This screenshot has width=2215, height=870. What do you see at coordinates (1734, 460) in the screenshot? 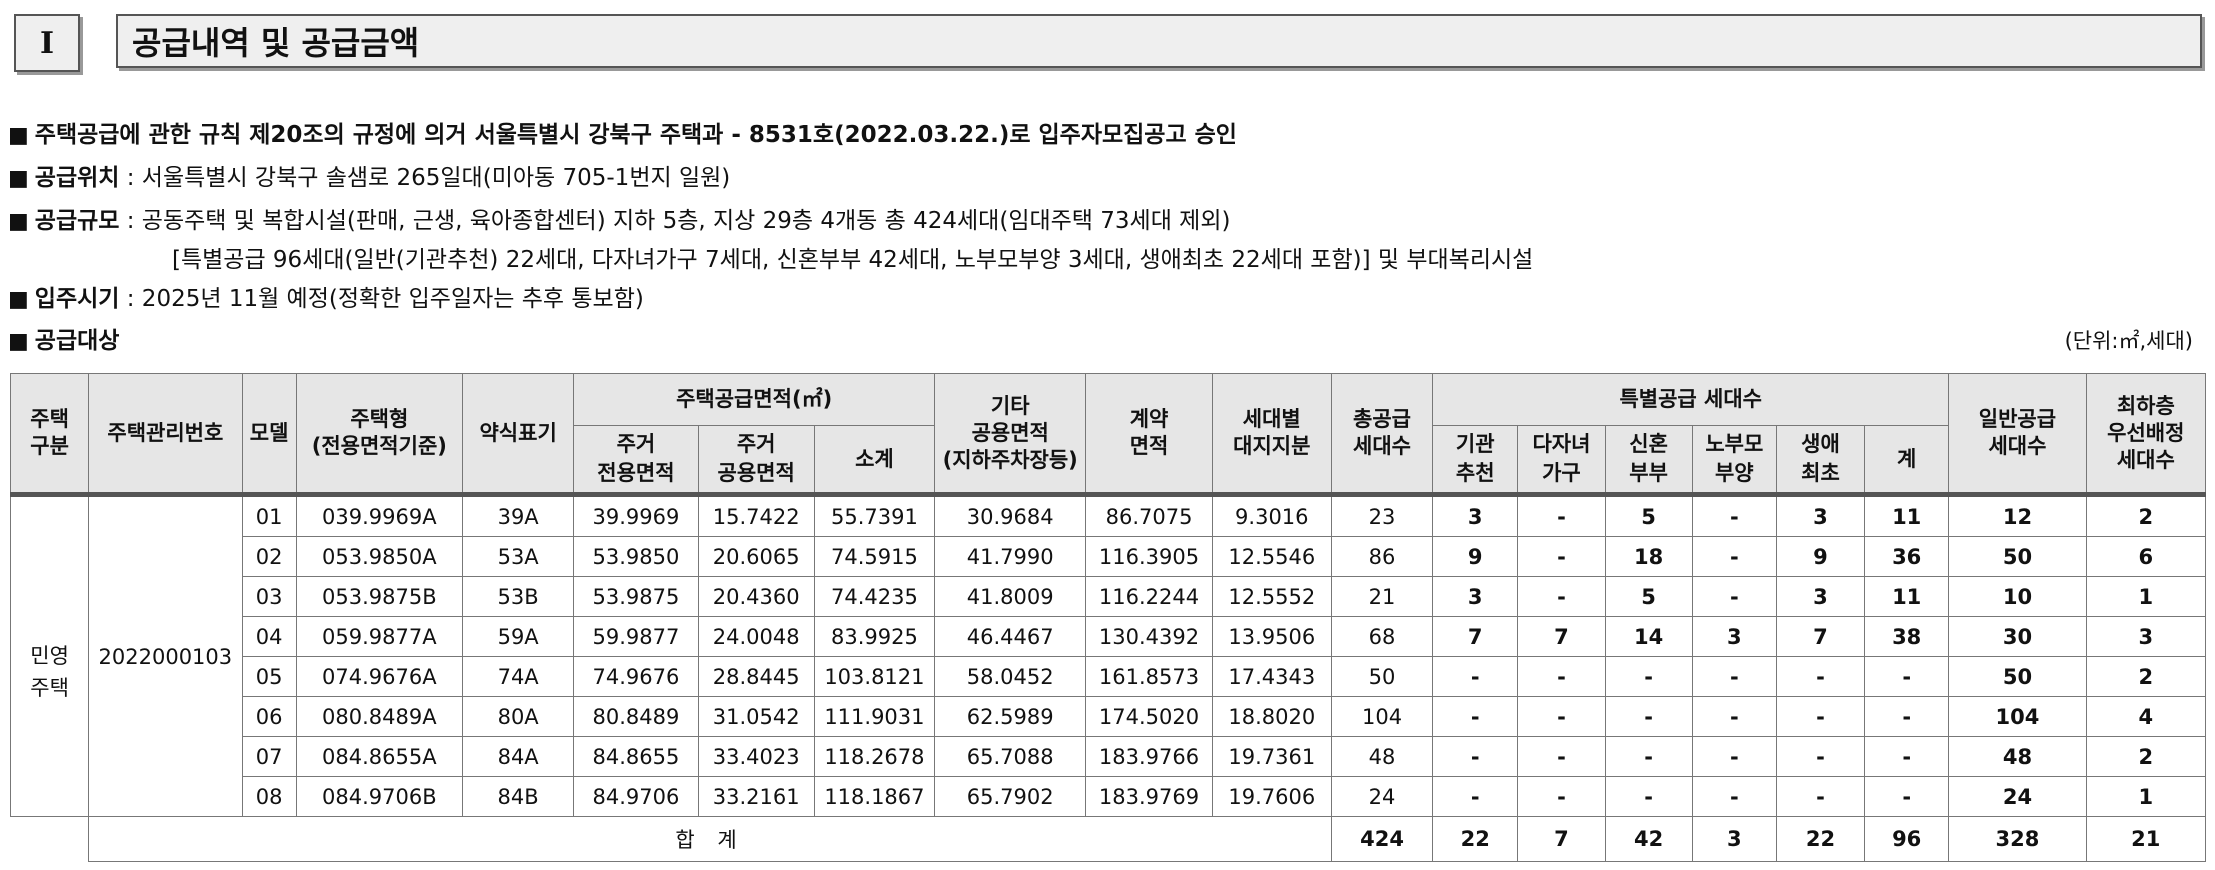
I see `header-elderly: 노부모 부양` at bounding box center [1734, 460].